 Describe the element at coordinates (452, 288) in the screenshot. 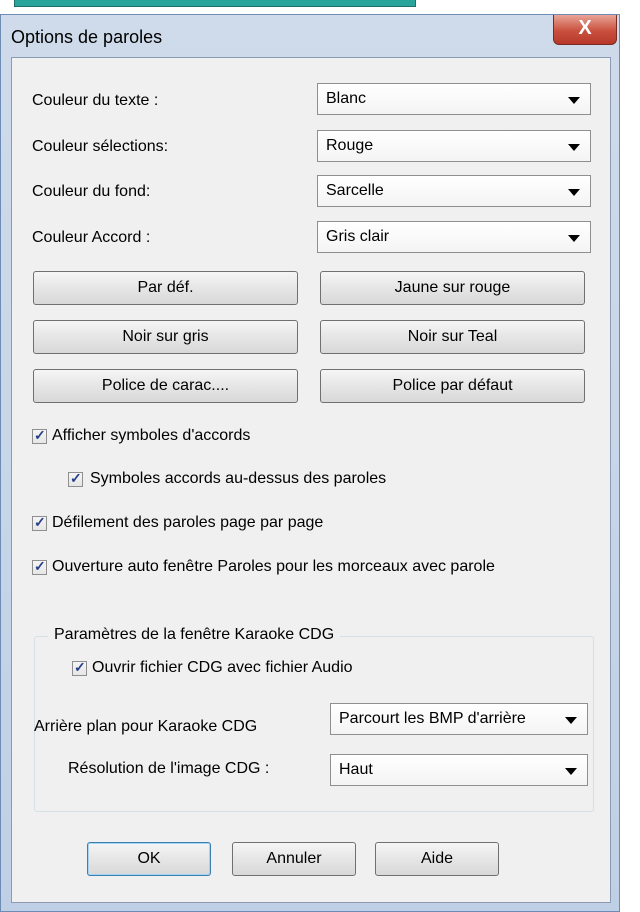

I see `preset-yellow-on-red-button: Jaune sur rouge` at that location.